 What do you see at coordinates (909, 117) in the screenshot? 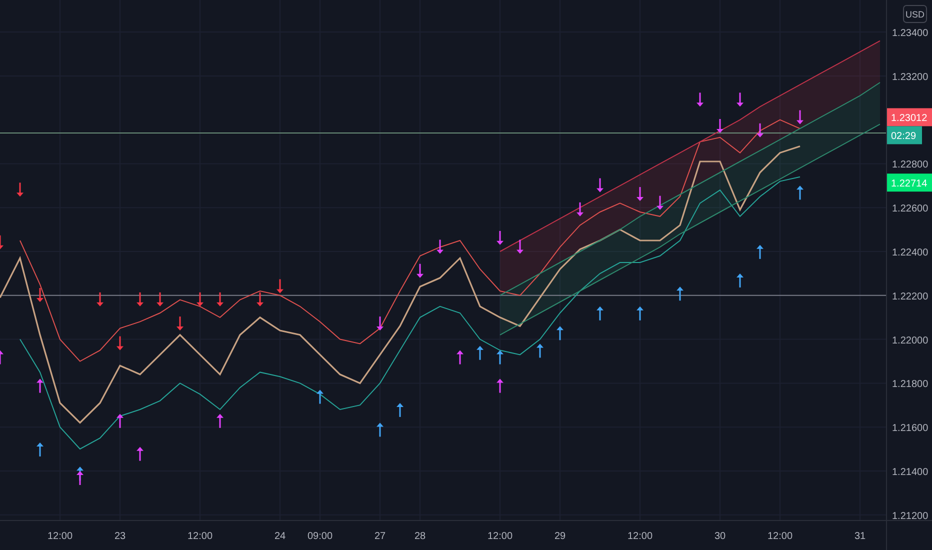
I see `price-badge: 1.23012` at bounding box center [909, 117].